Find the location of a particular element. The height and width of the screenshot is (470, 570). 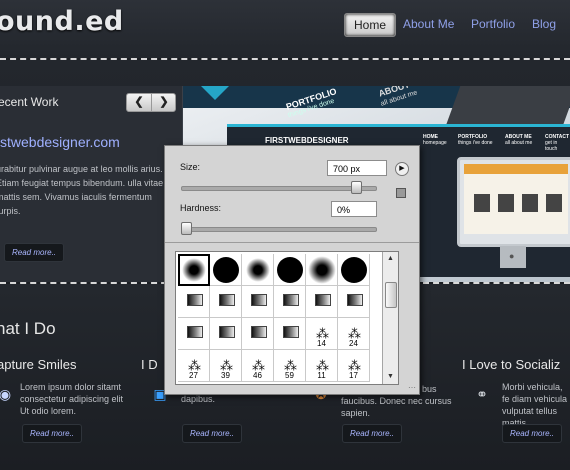

slider-arrows: ❮ ❯ is located at coordinates (151, 102).